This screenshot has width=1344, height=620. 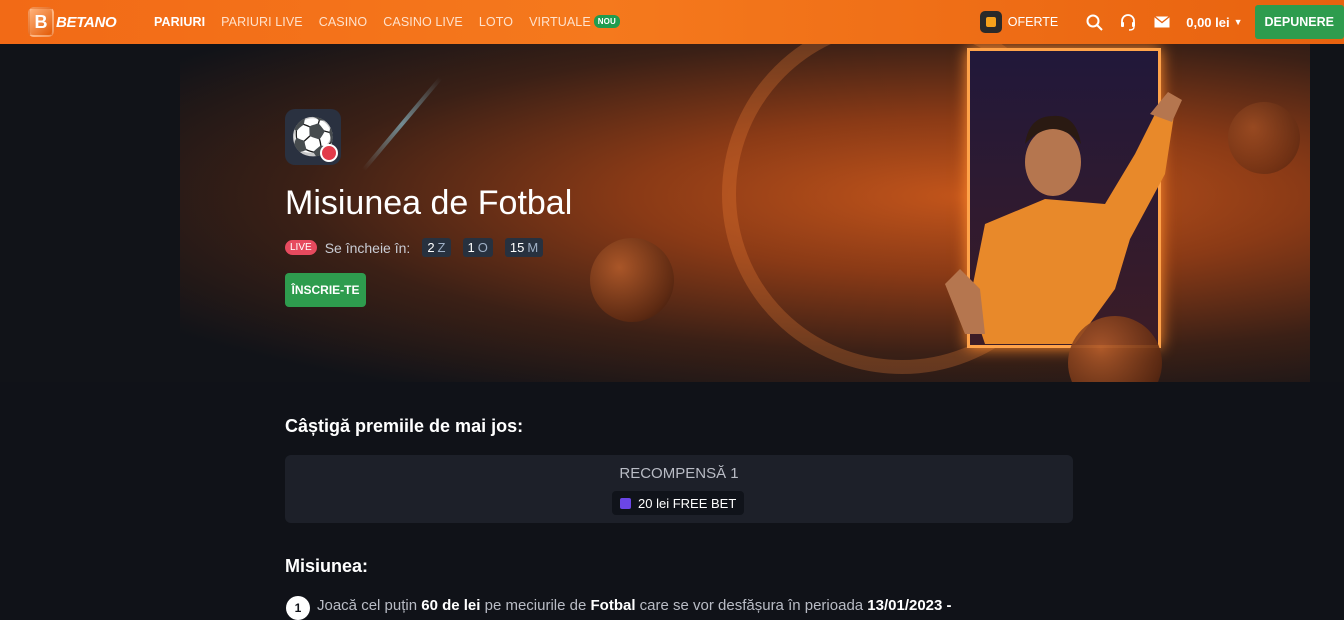 I want to click on reward-prize-label: 20 lei FREE BET, so click(x=687, y=503).